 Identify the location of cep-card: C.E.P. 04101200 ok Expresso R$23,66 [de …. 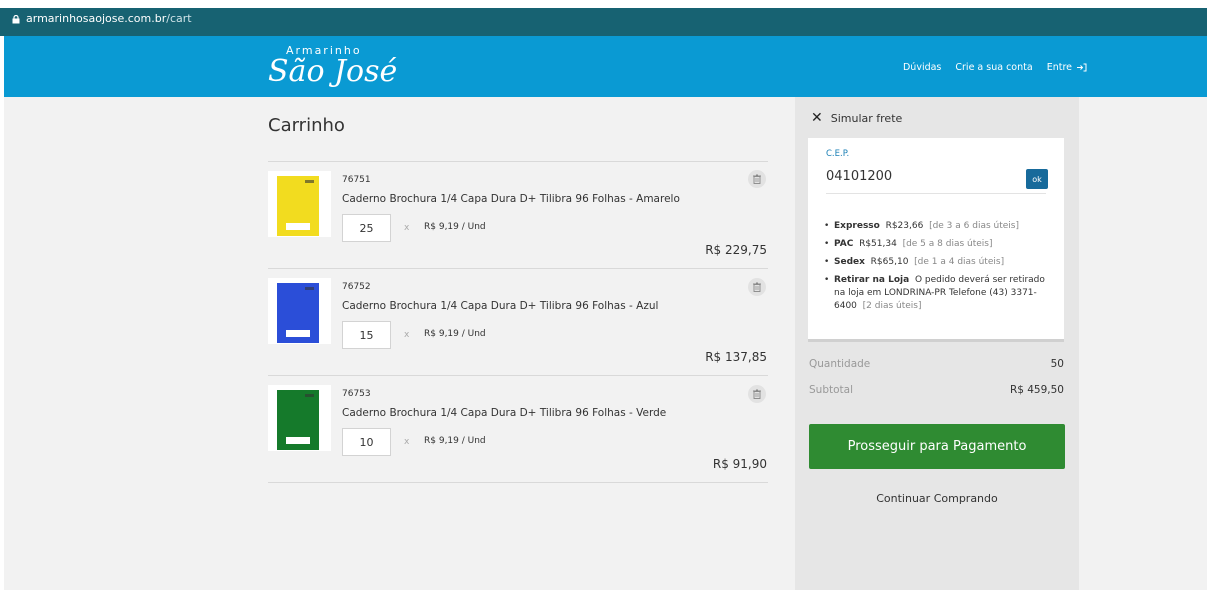
(936, 240).